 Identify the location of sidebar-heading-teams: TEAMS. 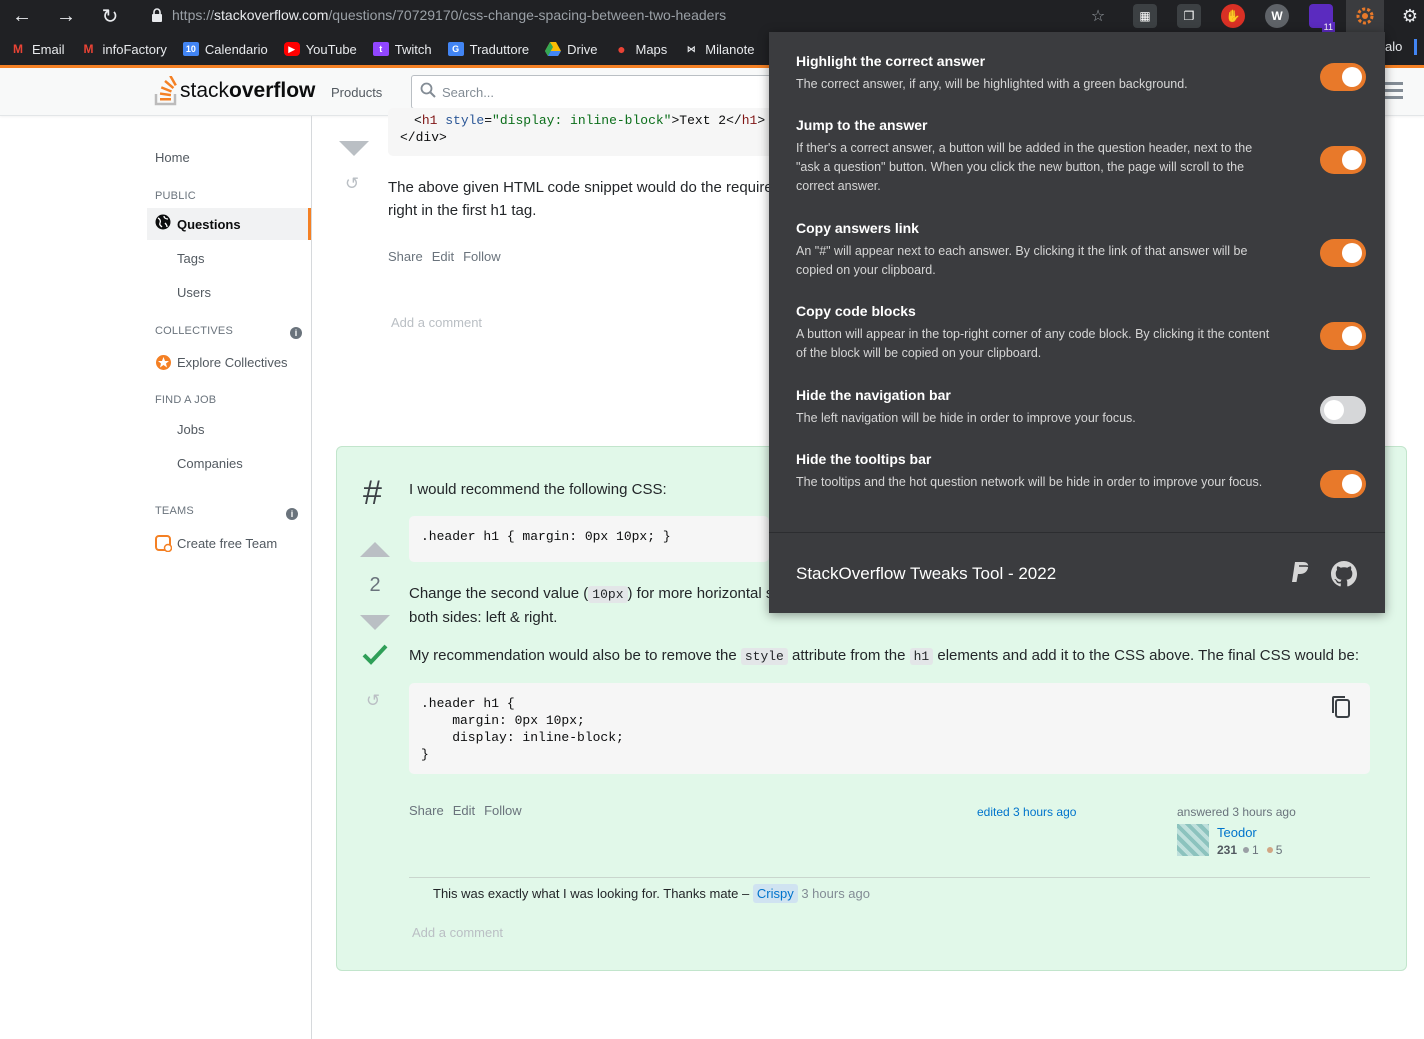
(174, 511).